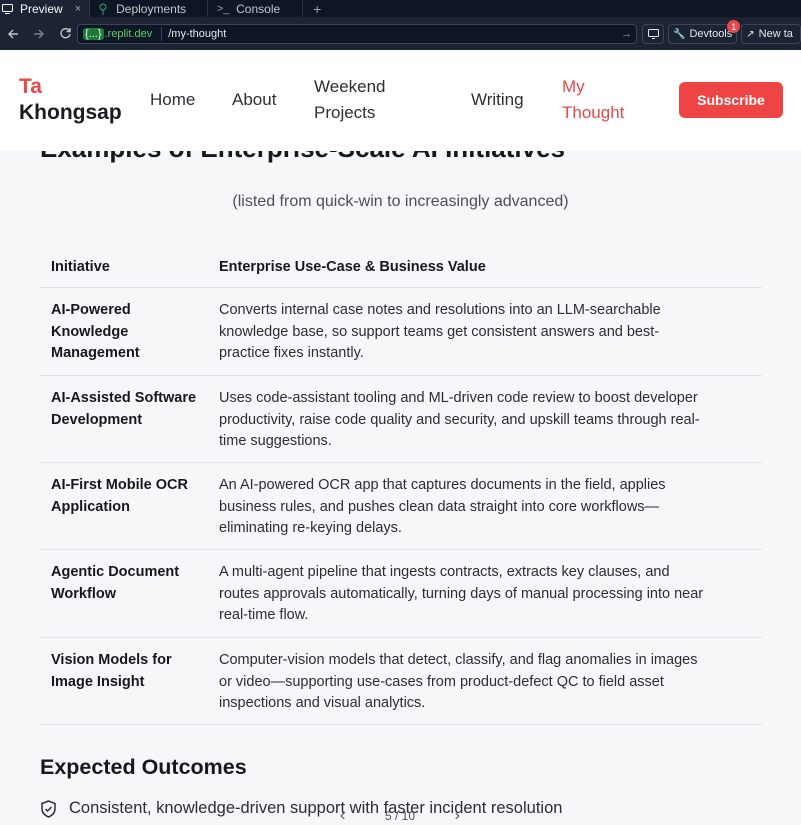 This screenshot has width=801, height=825. What do you see at coordinates (322, 703) in the screenshot?
I see `value-line: inspections and visual analytics.` at bounding box center [322, 703].